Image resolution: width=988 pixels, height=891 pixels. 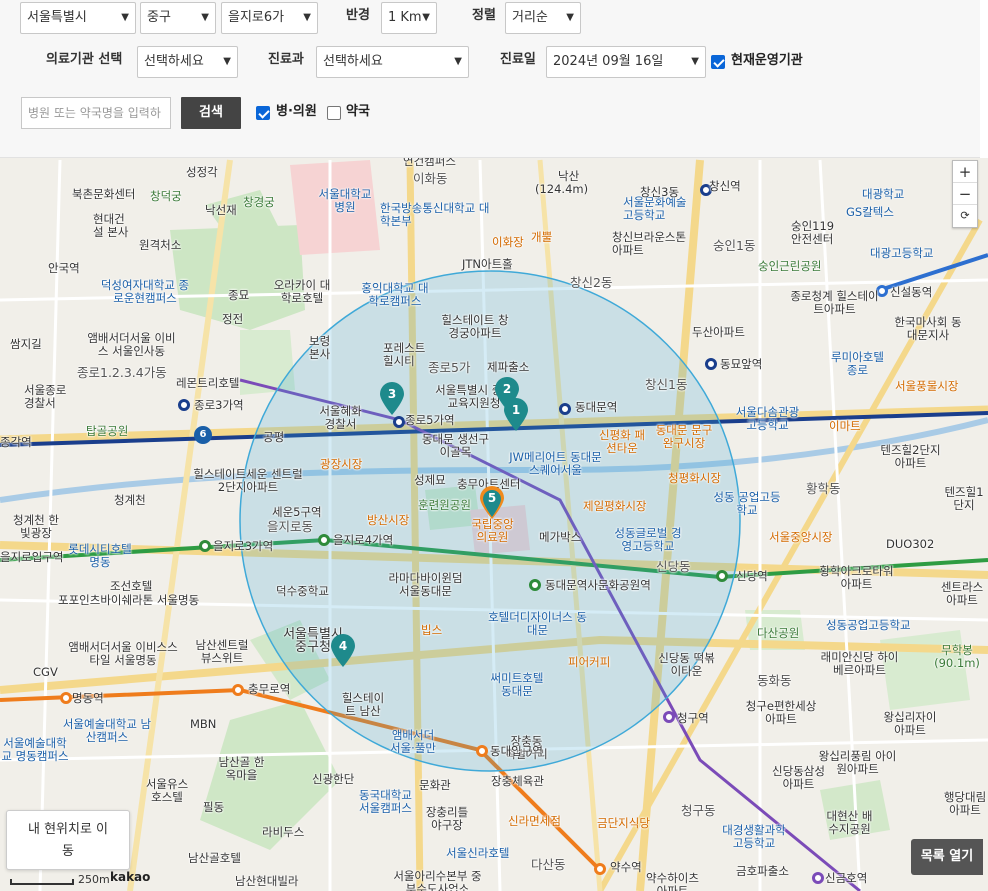 I want to click on hospital-checkbox, so click(x=263, y=113).